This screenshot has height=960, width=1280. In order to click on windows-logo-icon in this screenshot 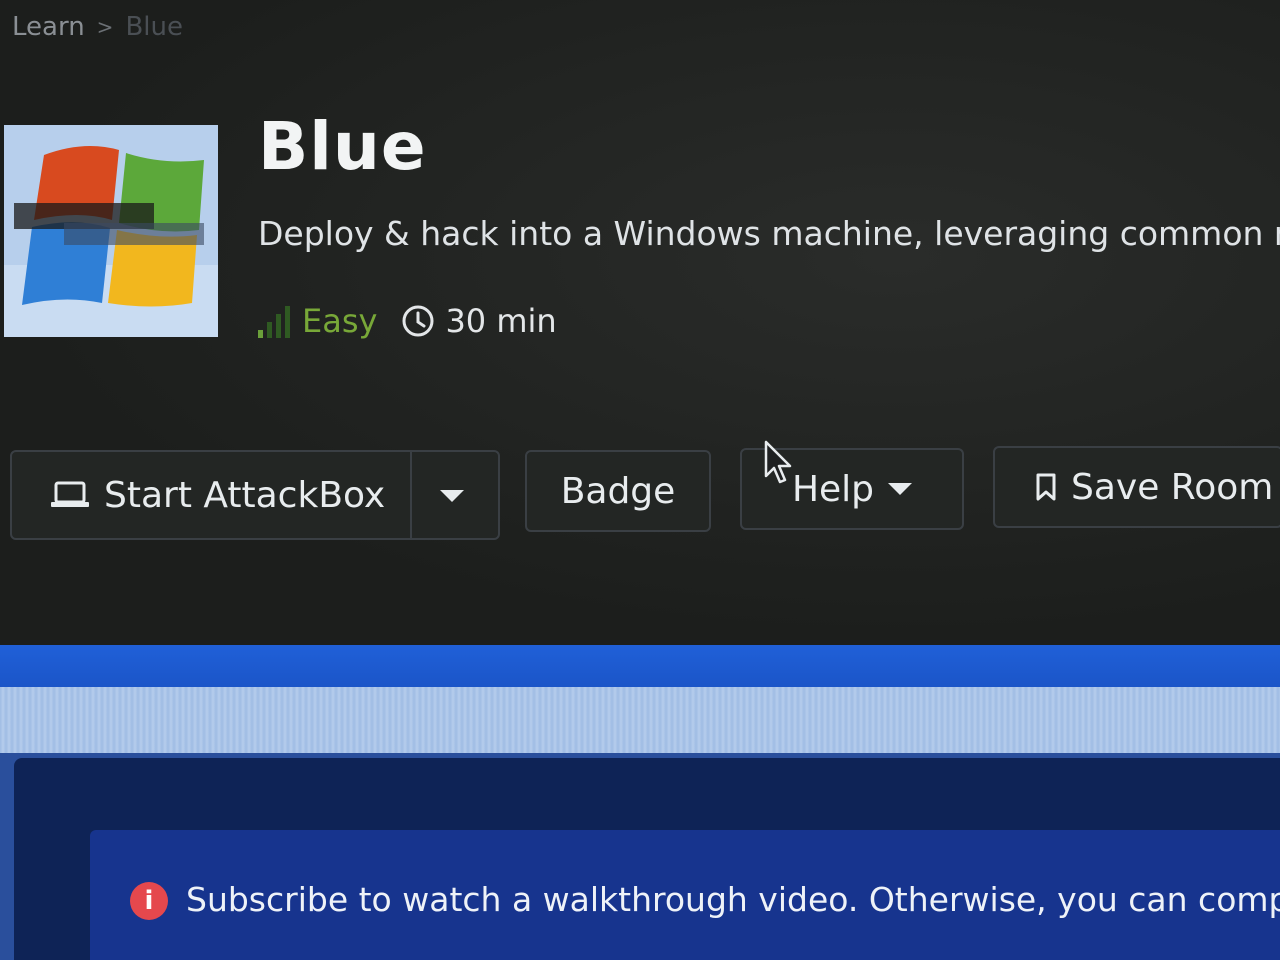, I will do `click(111, 231)`.